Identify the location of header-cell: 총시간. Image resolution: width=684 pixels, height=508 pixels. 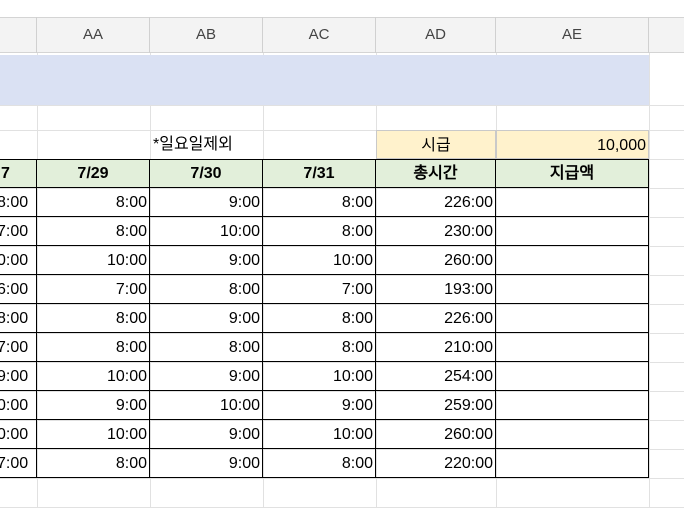
(436, 173).